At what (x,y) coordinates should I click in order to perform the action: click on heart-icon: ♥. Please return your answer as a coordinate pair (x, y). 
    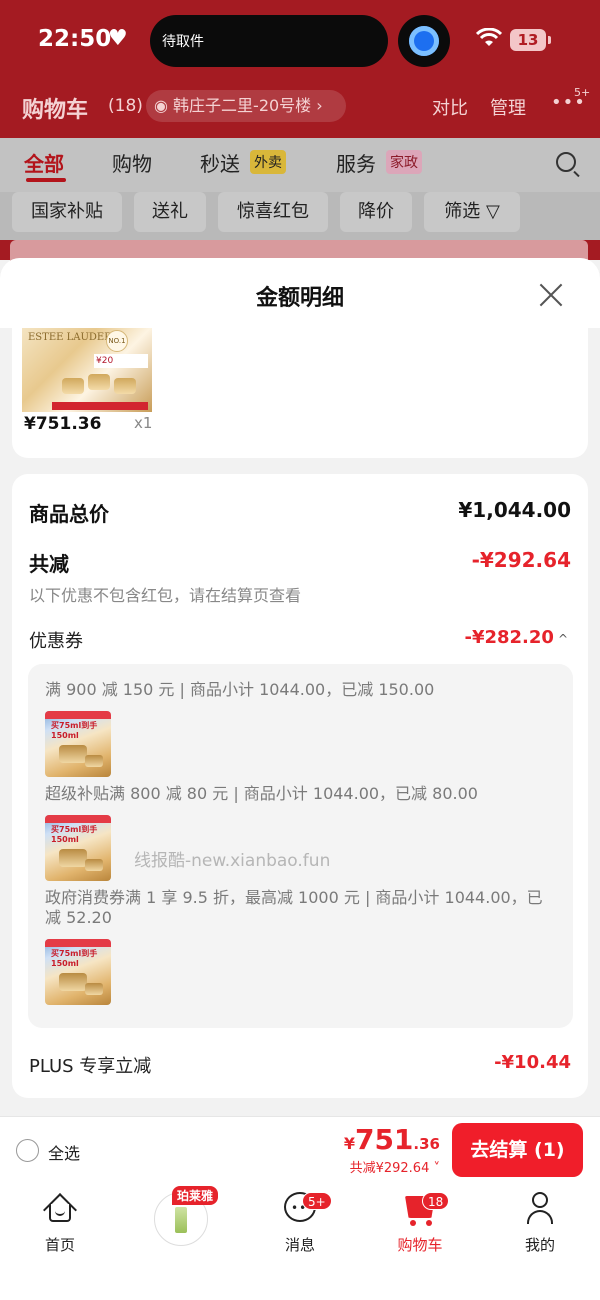
    Looking at the image, I should click on (118, 38).